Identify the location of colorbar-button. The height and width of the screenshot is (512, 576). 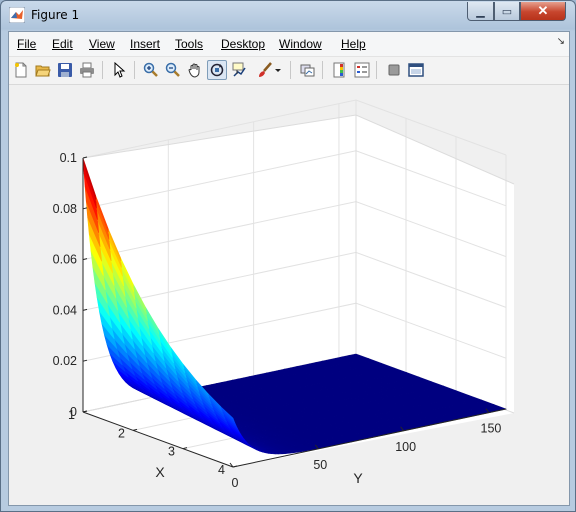
(340, 70).